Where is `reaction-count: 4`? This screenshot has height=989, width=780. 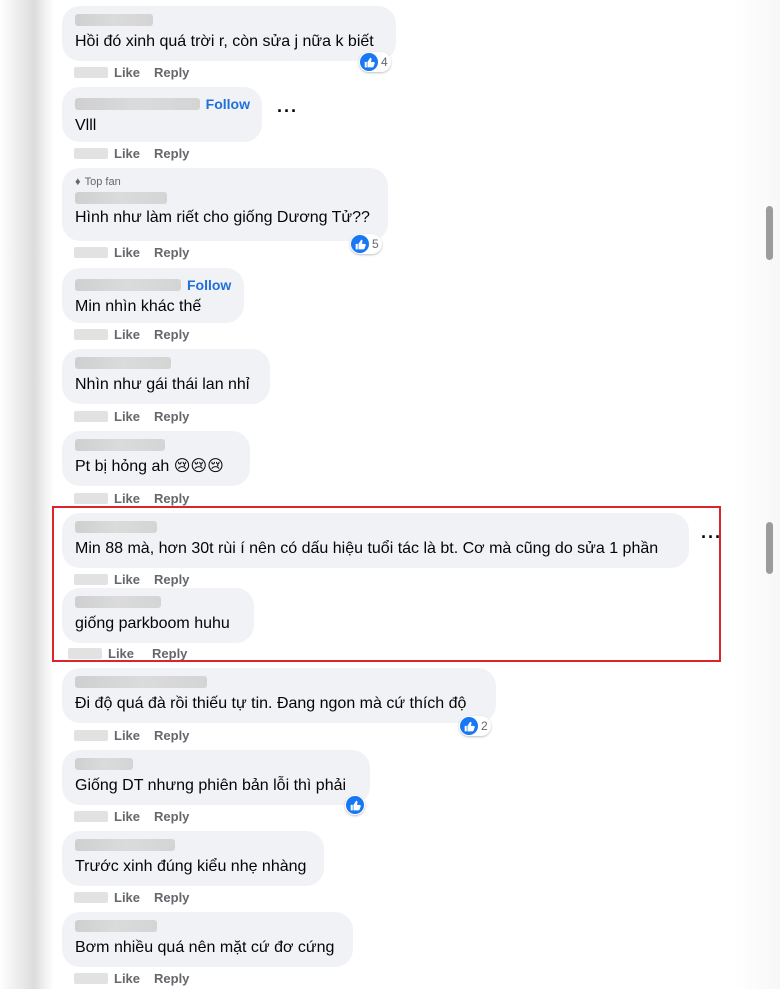
reaction-count: 4 is located at coordinates (375, 62).